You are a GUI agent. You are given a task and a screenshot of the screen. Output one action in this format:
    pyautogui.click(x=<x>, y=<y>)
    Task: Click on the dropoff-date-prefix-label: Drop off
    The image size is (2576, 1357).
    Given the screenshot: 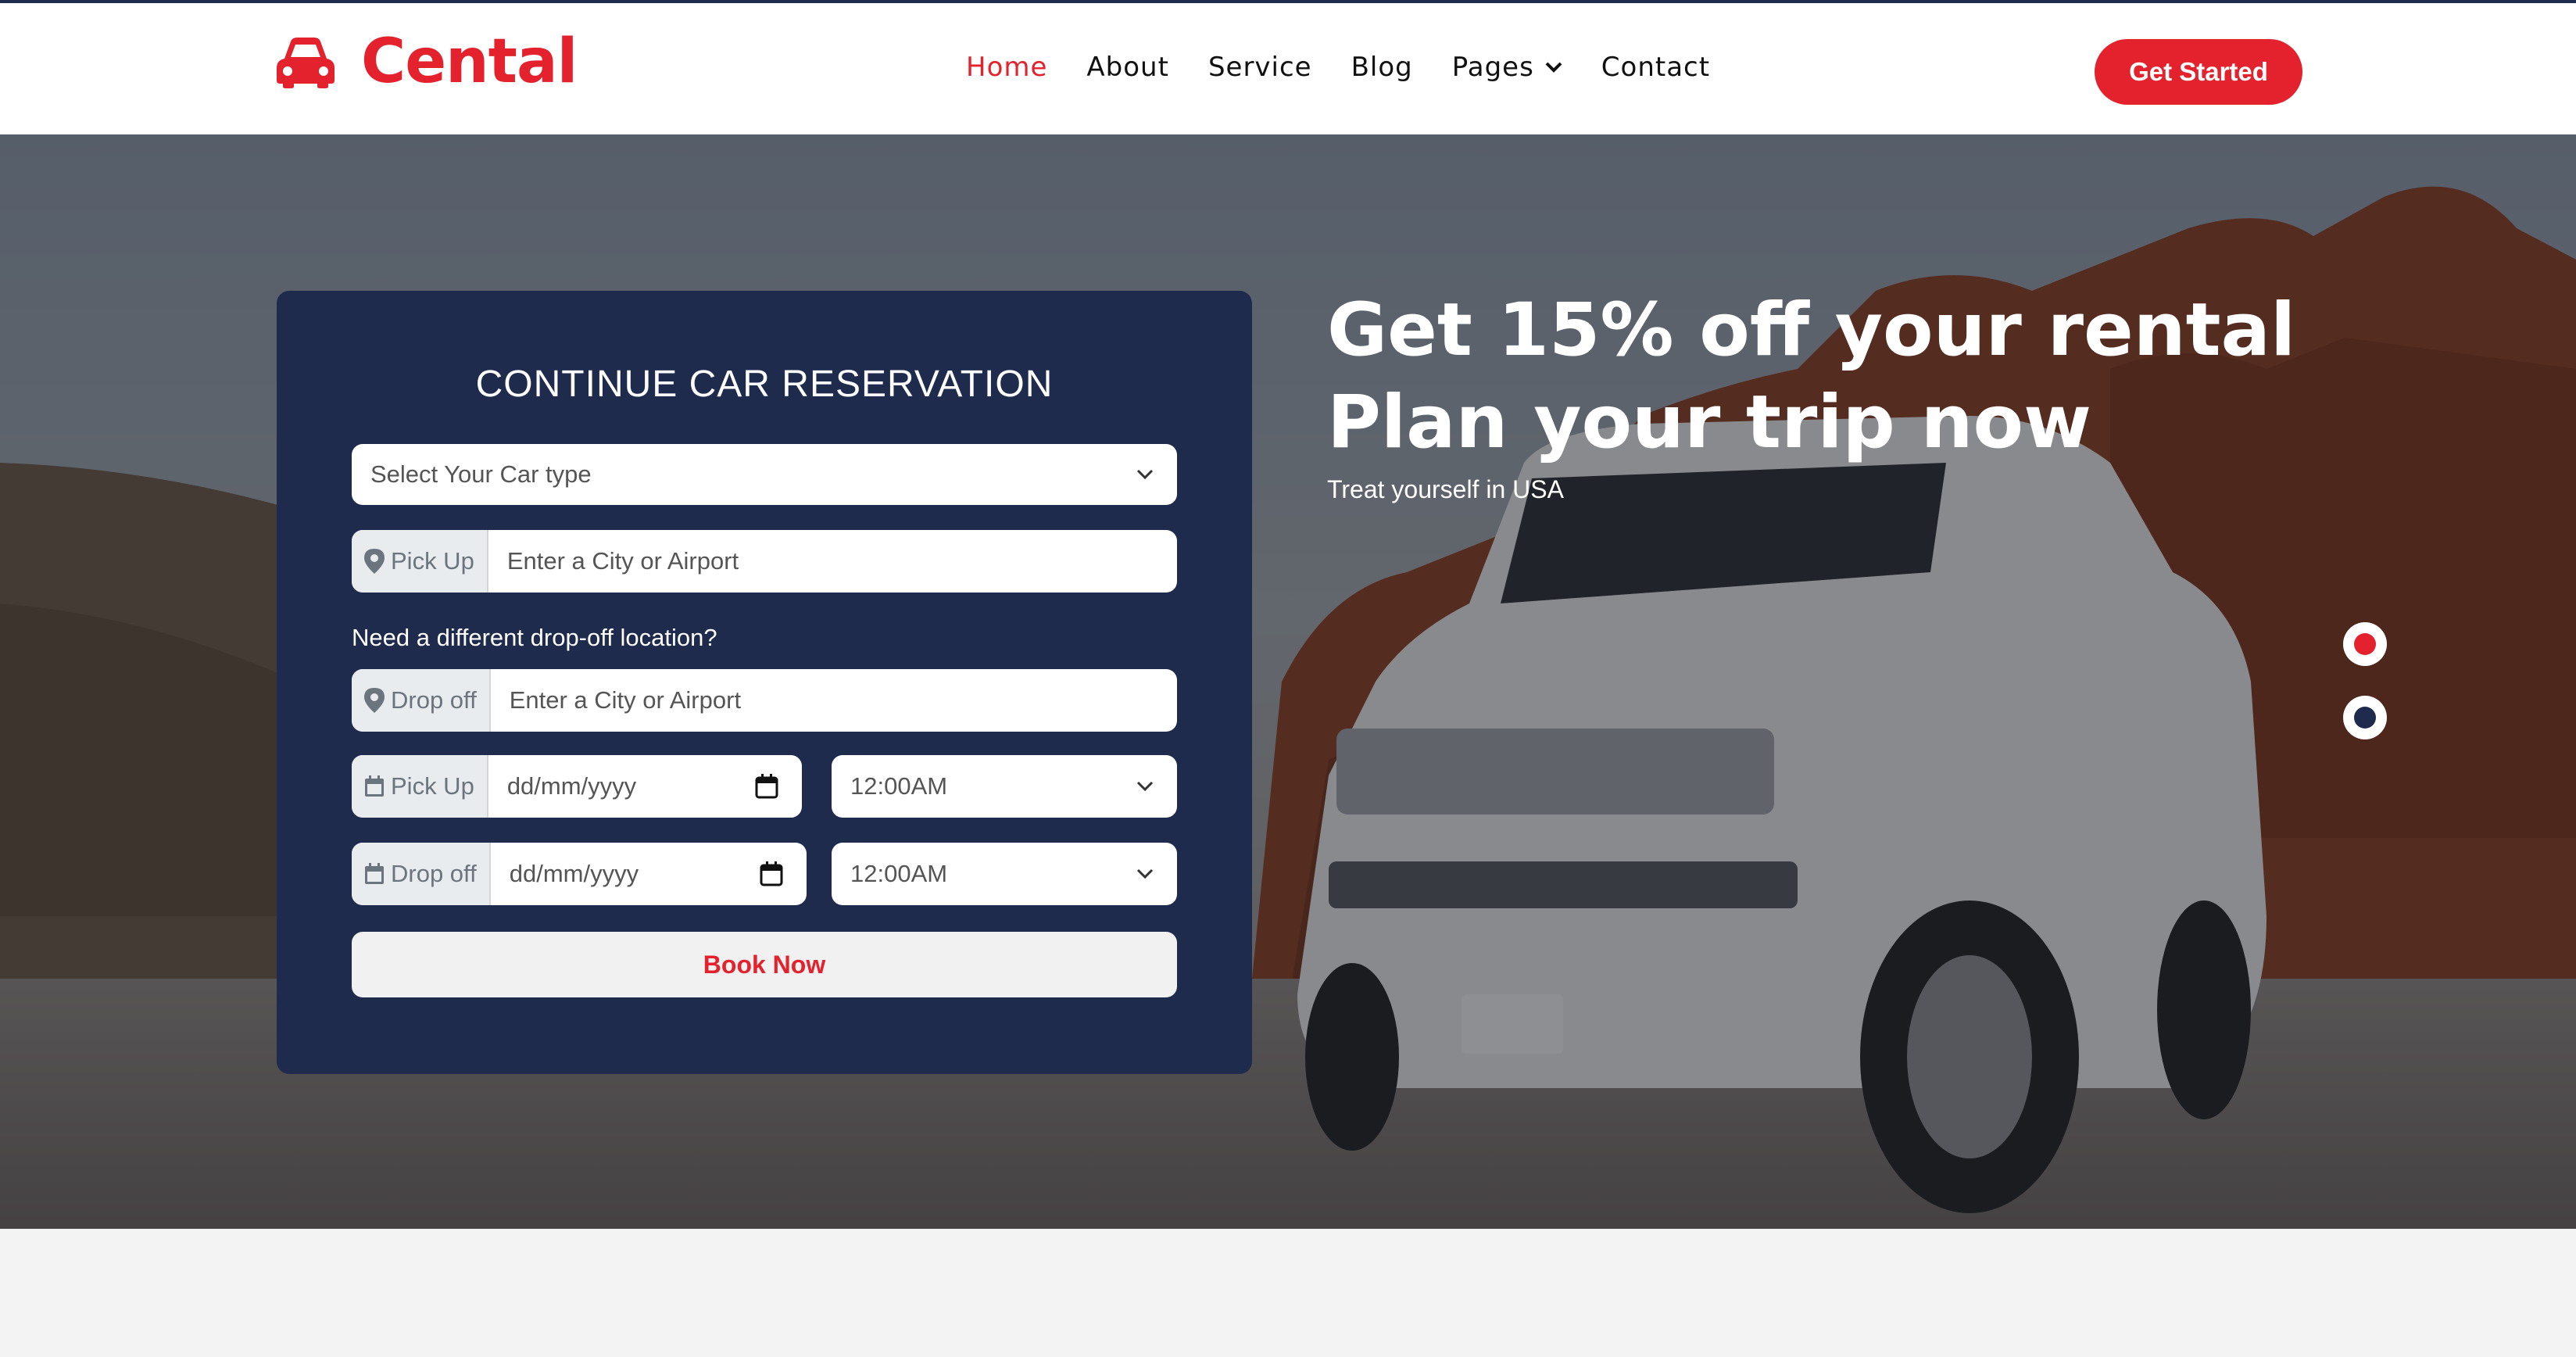 What is the action you would take?
    pyautogui.click(x=434, y=873)
    